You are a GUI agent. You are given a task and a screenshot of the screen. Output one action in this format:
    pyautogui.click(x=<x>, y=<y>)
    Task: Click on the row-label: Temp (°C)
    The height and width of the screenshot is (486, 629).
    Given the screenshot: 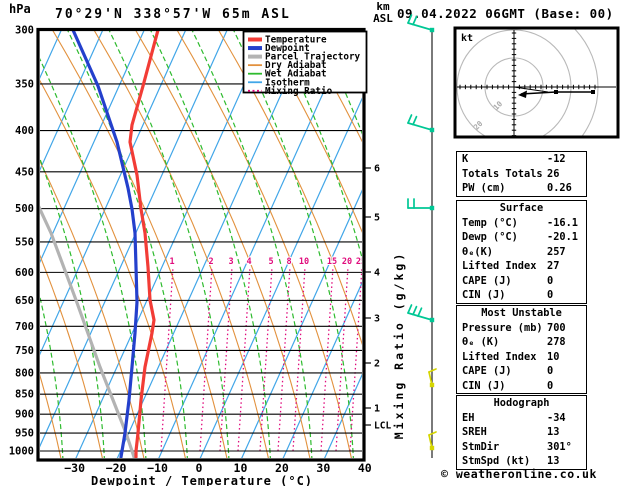 What is the action you would take?
    pyautogui.click(x=490, y=222)
    